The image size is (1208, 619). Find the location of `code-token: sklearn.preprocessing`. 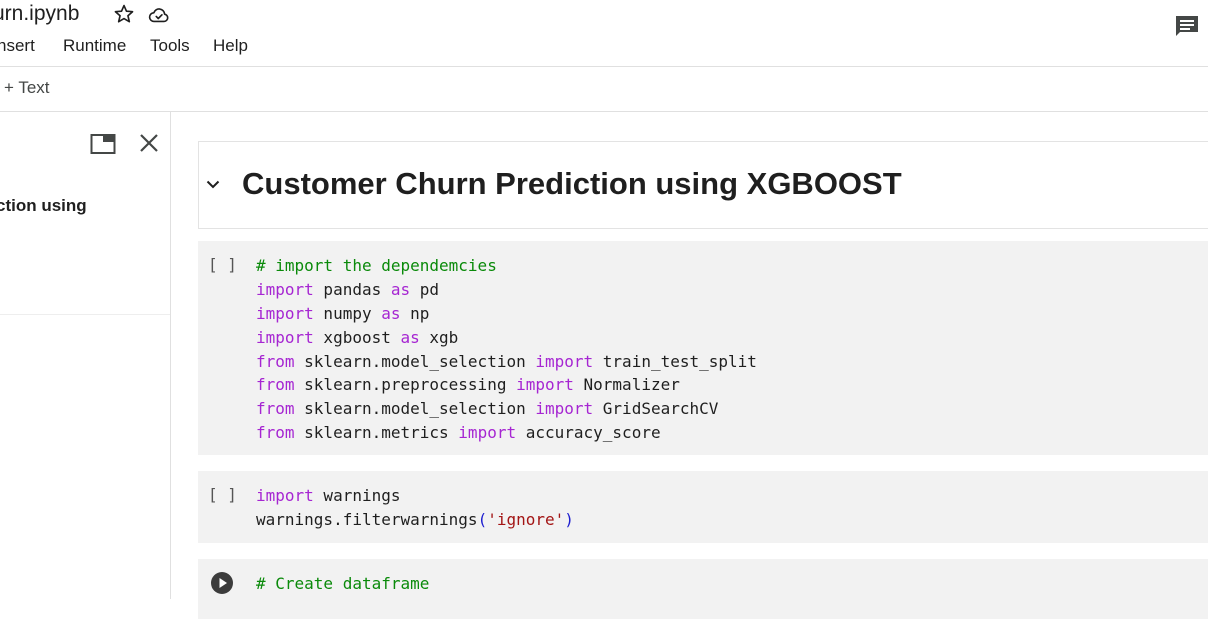

code-token: sklearn.preprocessing is located at coordinates (405, 385).